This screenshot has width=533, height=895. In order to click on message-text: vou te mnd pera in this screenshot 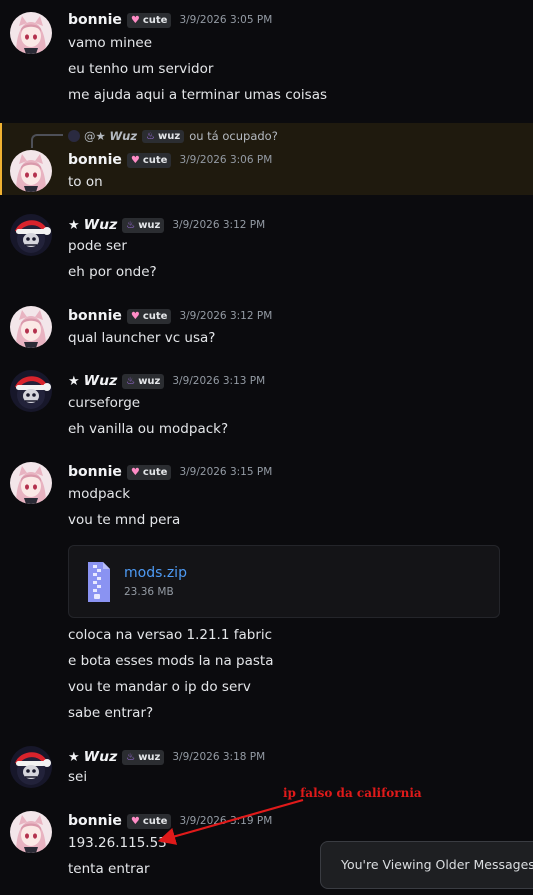, I will do `click(124, 520)`.